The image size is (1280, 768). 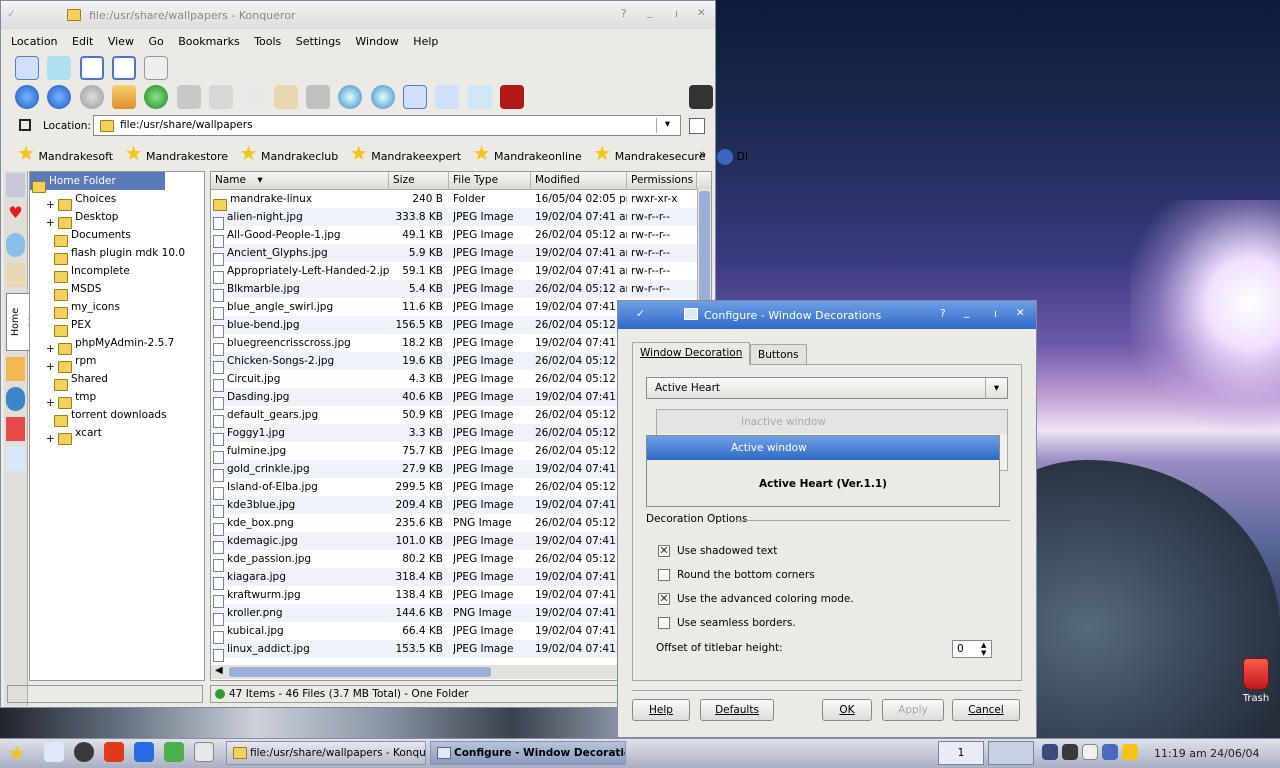 What do you see at coordinates (490, 181) in the screenshot?
I see `column-file-type: File Type` at bounding box center [490, 181].